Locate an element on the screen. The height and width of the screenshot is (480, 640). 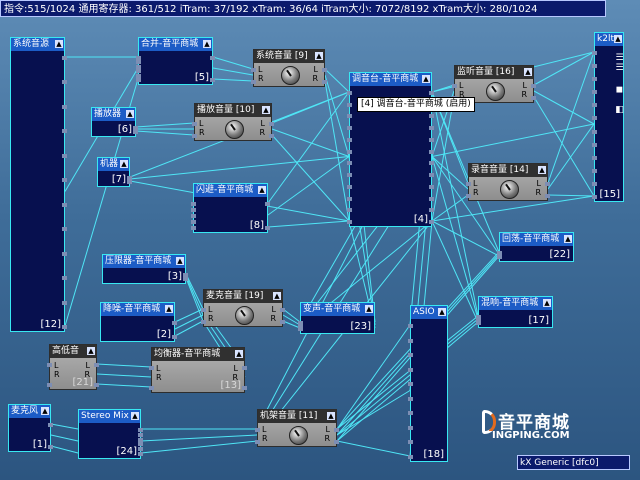
plugin-title: 高低音 ▲ is located at coordinates (73, 351).